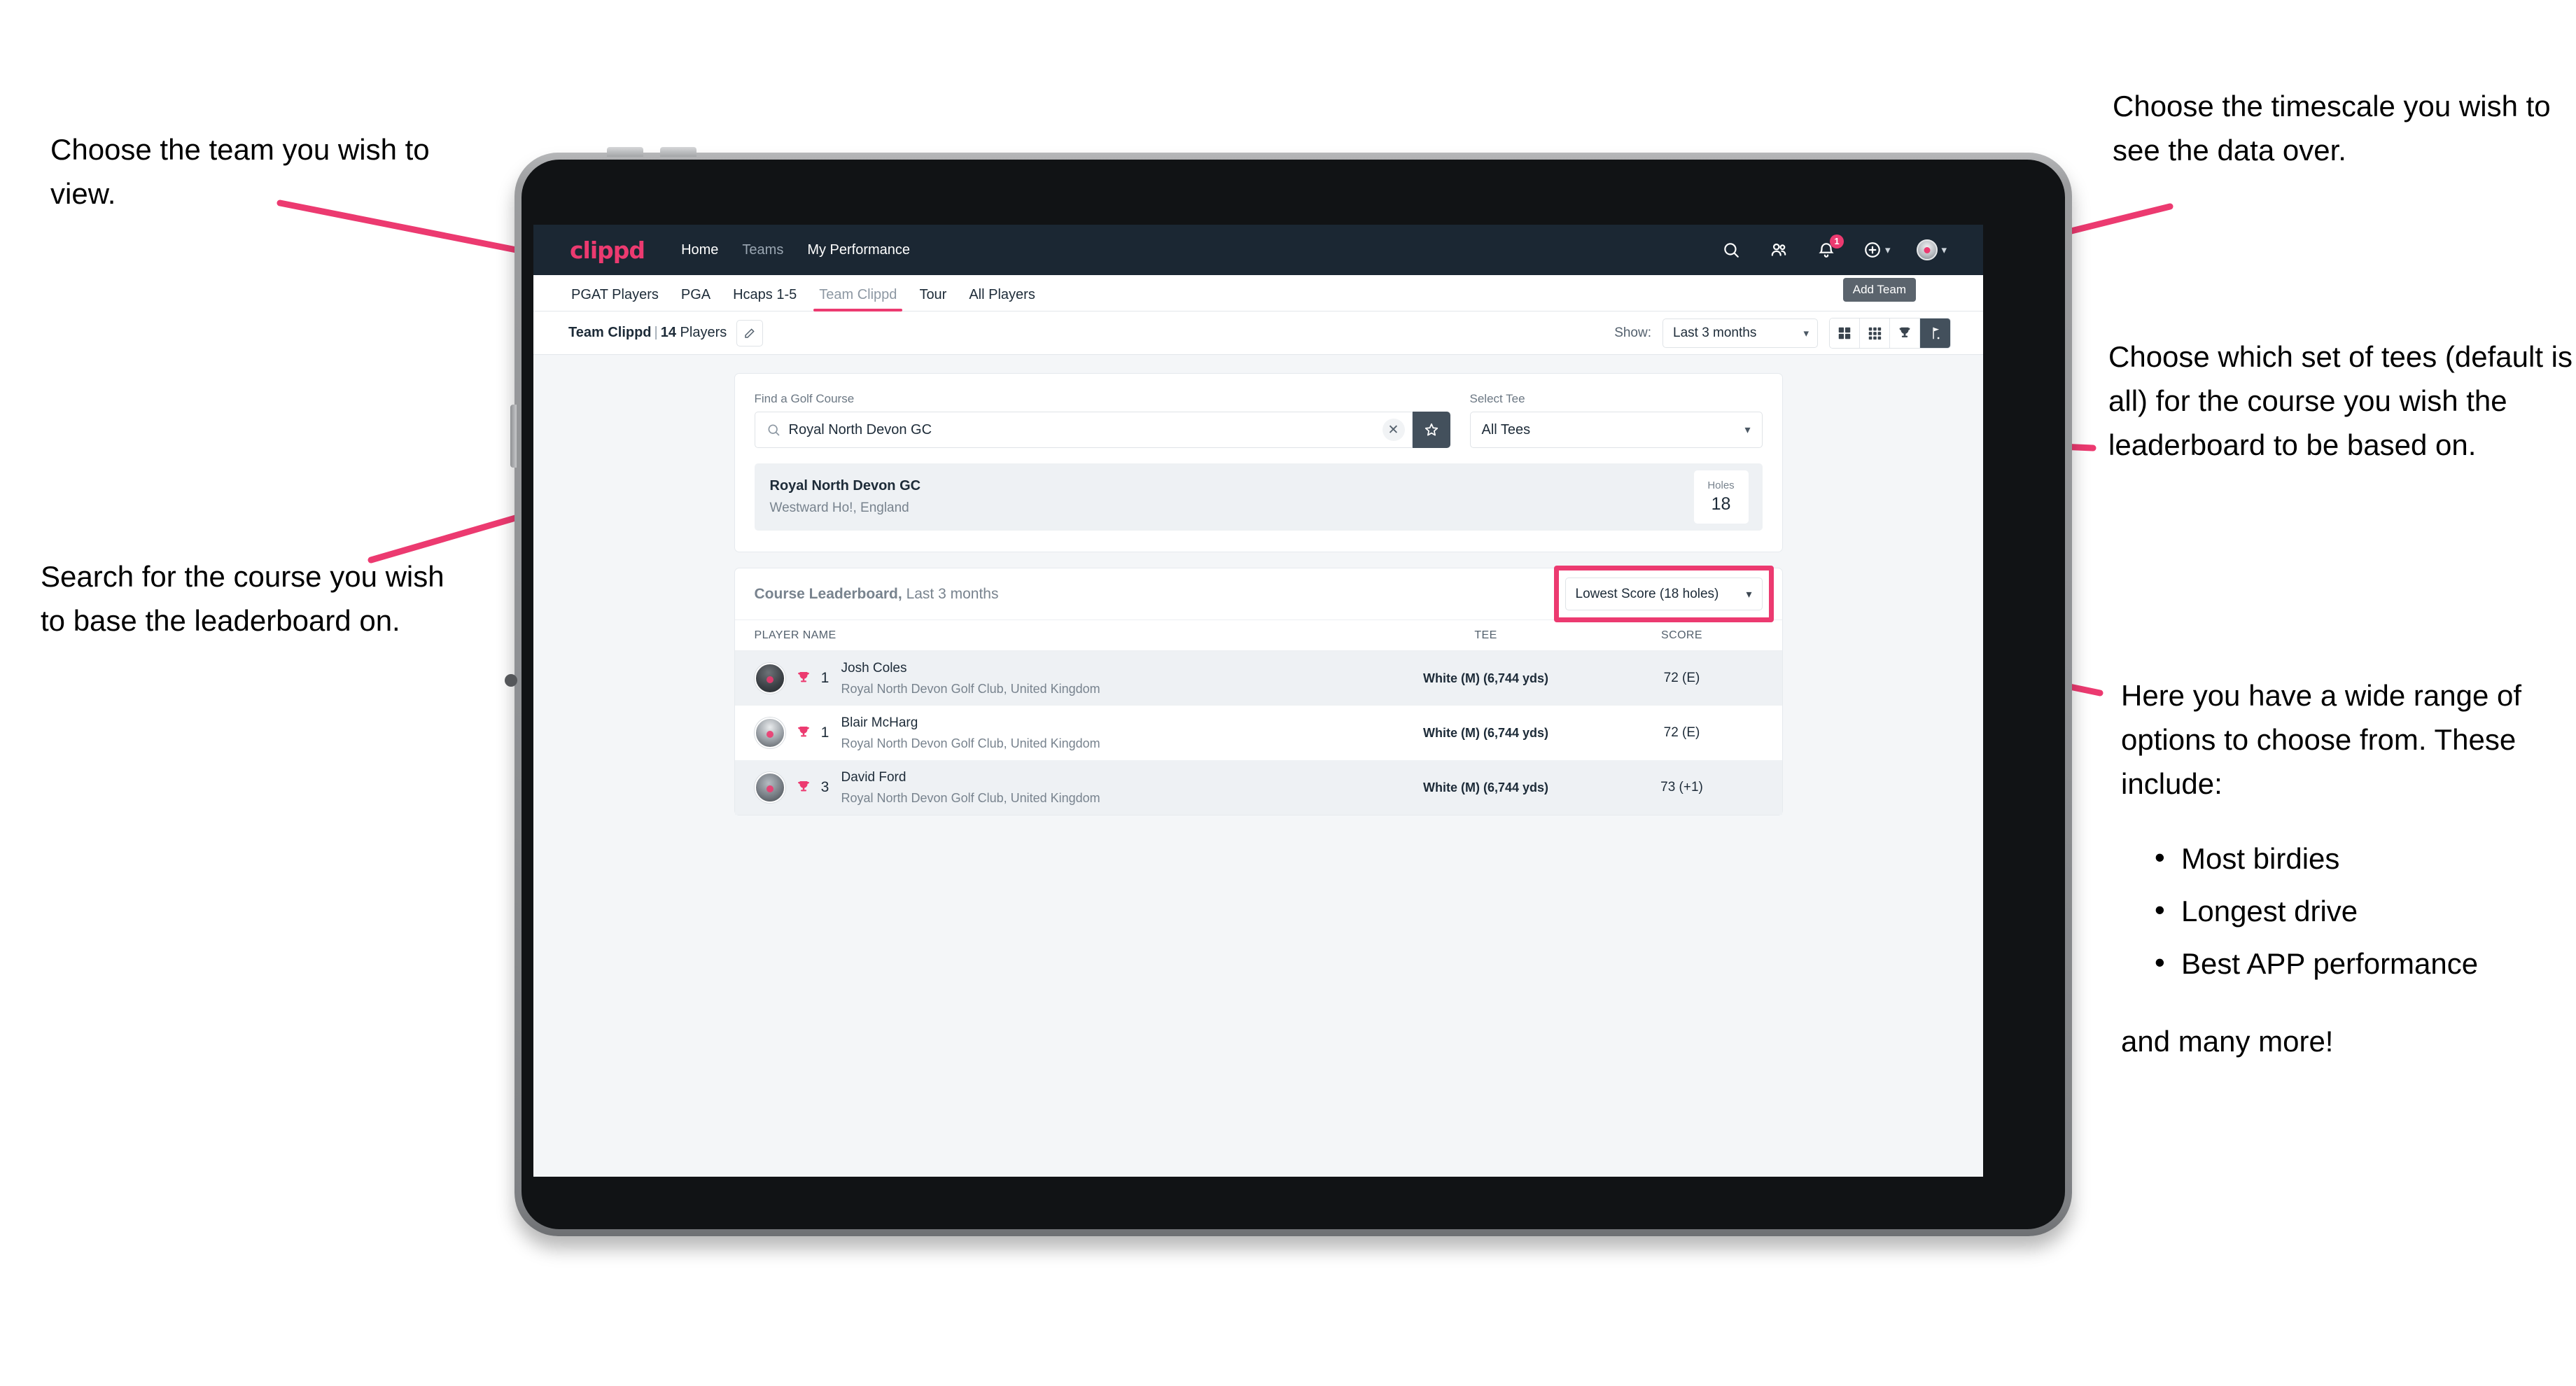 This screenshot has height=1386, width=2576. I want to click on pencil-icon, so click(750, 333).